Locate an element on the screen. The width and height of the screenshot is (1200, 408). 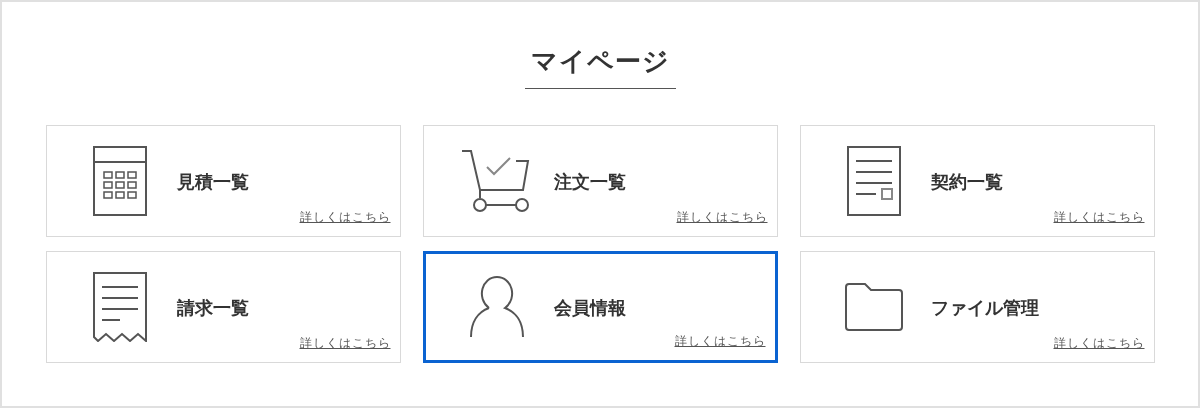
person-icon is located at coordinates (496, 307).